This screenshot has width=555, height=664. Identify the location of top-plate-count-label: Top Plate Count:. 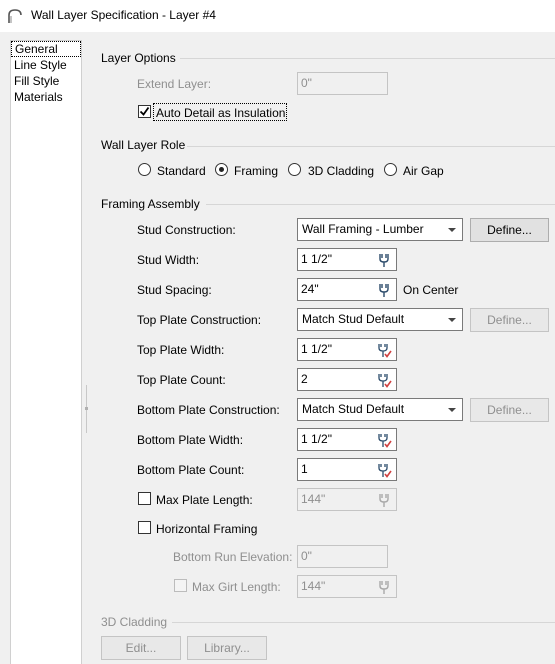
(181, 380).